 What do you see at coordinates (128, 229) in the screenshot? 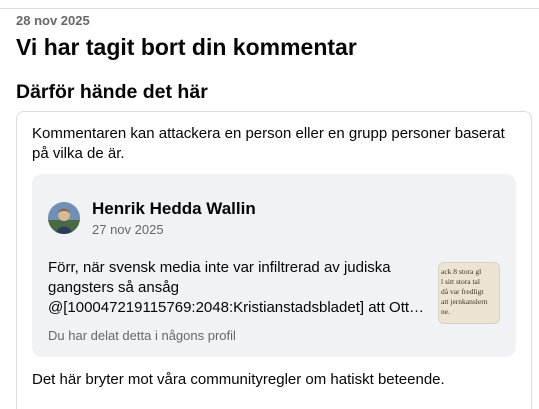
I see `comment-date: 27 nov 2025` at bounding box center [128, 229].